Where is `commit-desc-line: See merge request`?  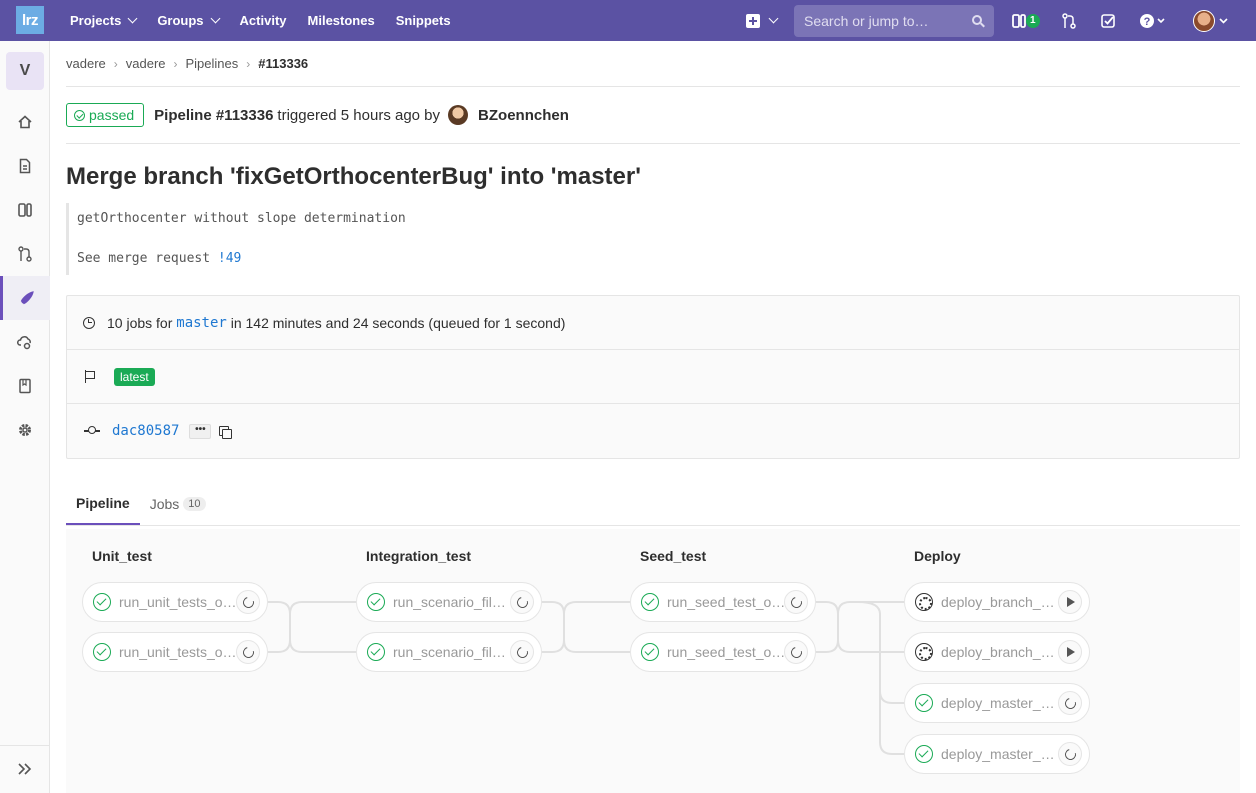
commit-desc-line: See merge request is located at coordinates (147, 258).